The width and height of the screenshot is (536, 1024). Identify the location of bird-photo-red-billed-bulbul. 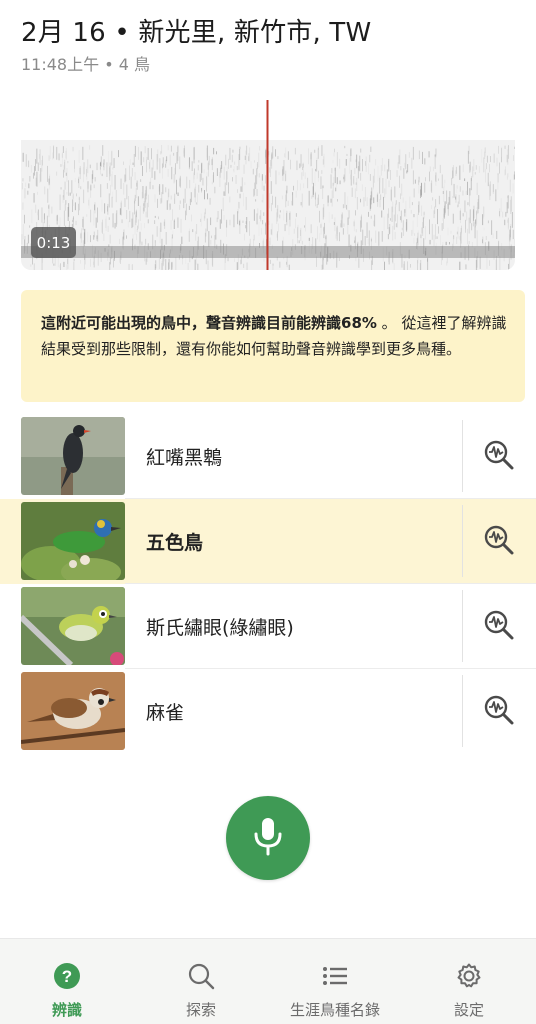
(73, 456).